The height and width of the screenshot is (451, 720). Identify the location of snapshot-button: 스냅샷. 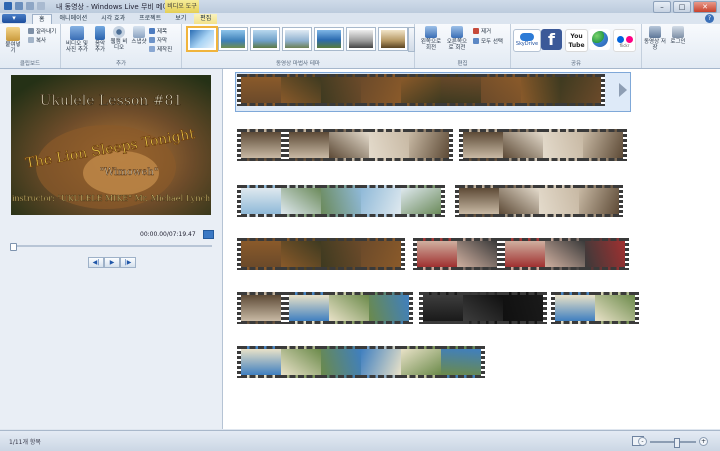
(139, 35).